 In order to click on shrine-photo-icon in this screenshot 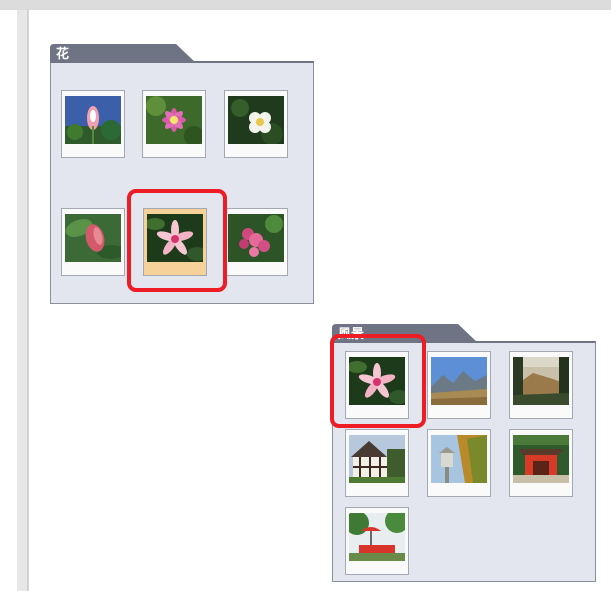, I will do `click(541, 459)`.